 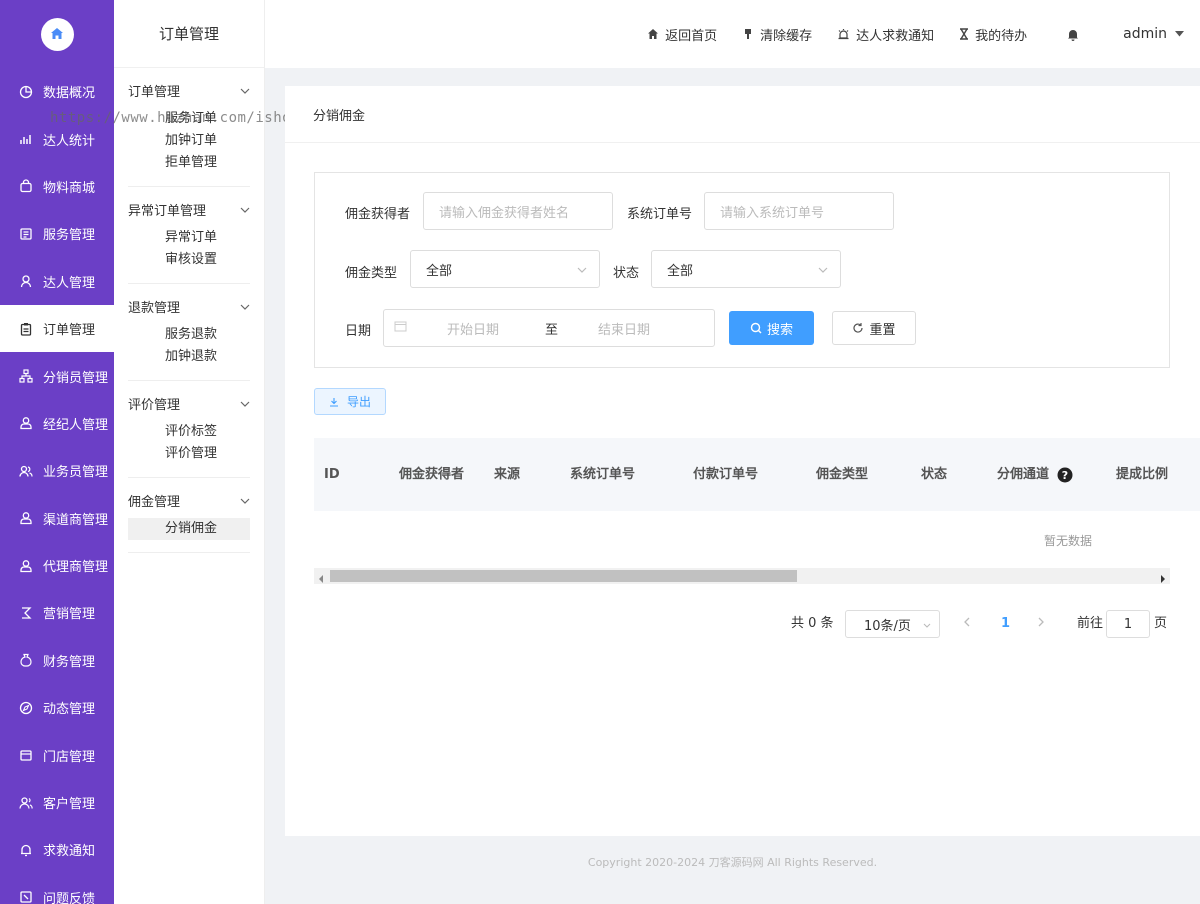 I want to click on submenu-group-header: 佣金管理, so click(x=189, y=500).